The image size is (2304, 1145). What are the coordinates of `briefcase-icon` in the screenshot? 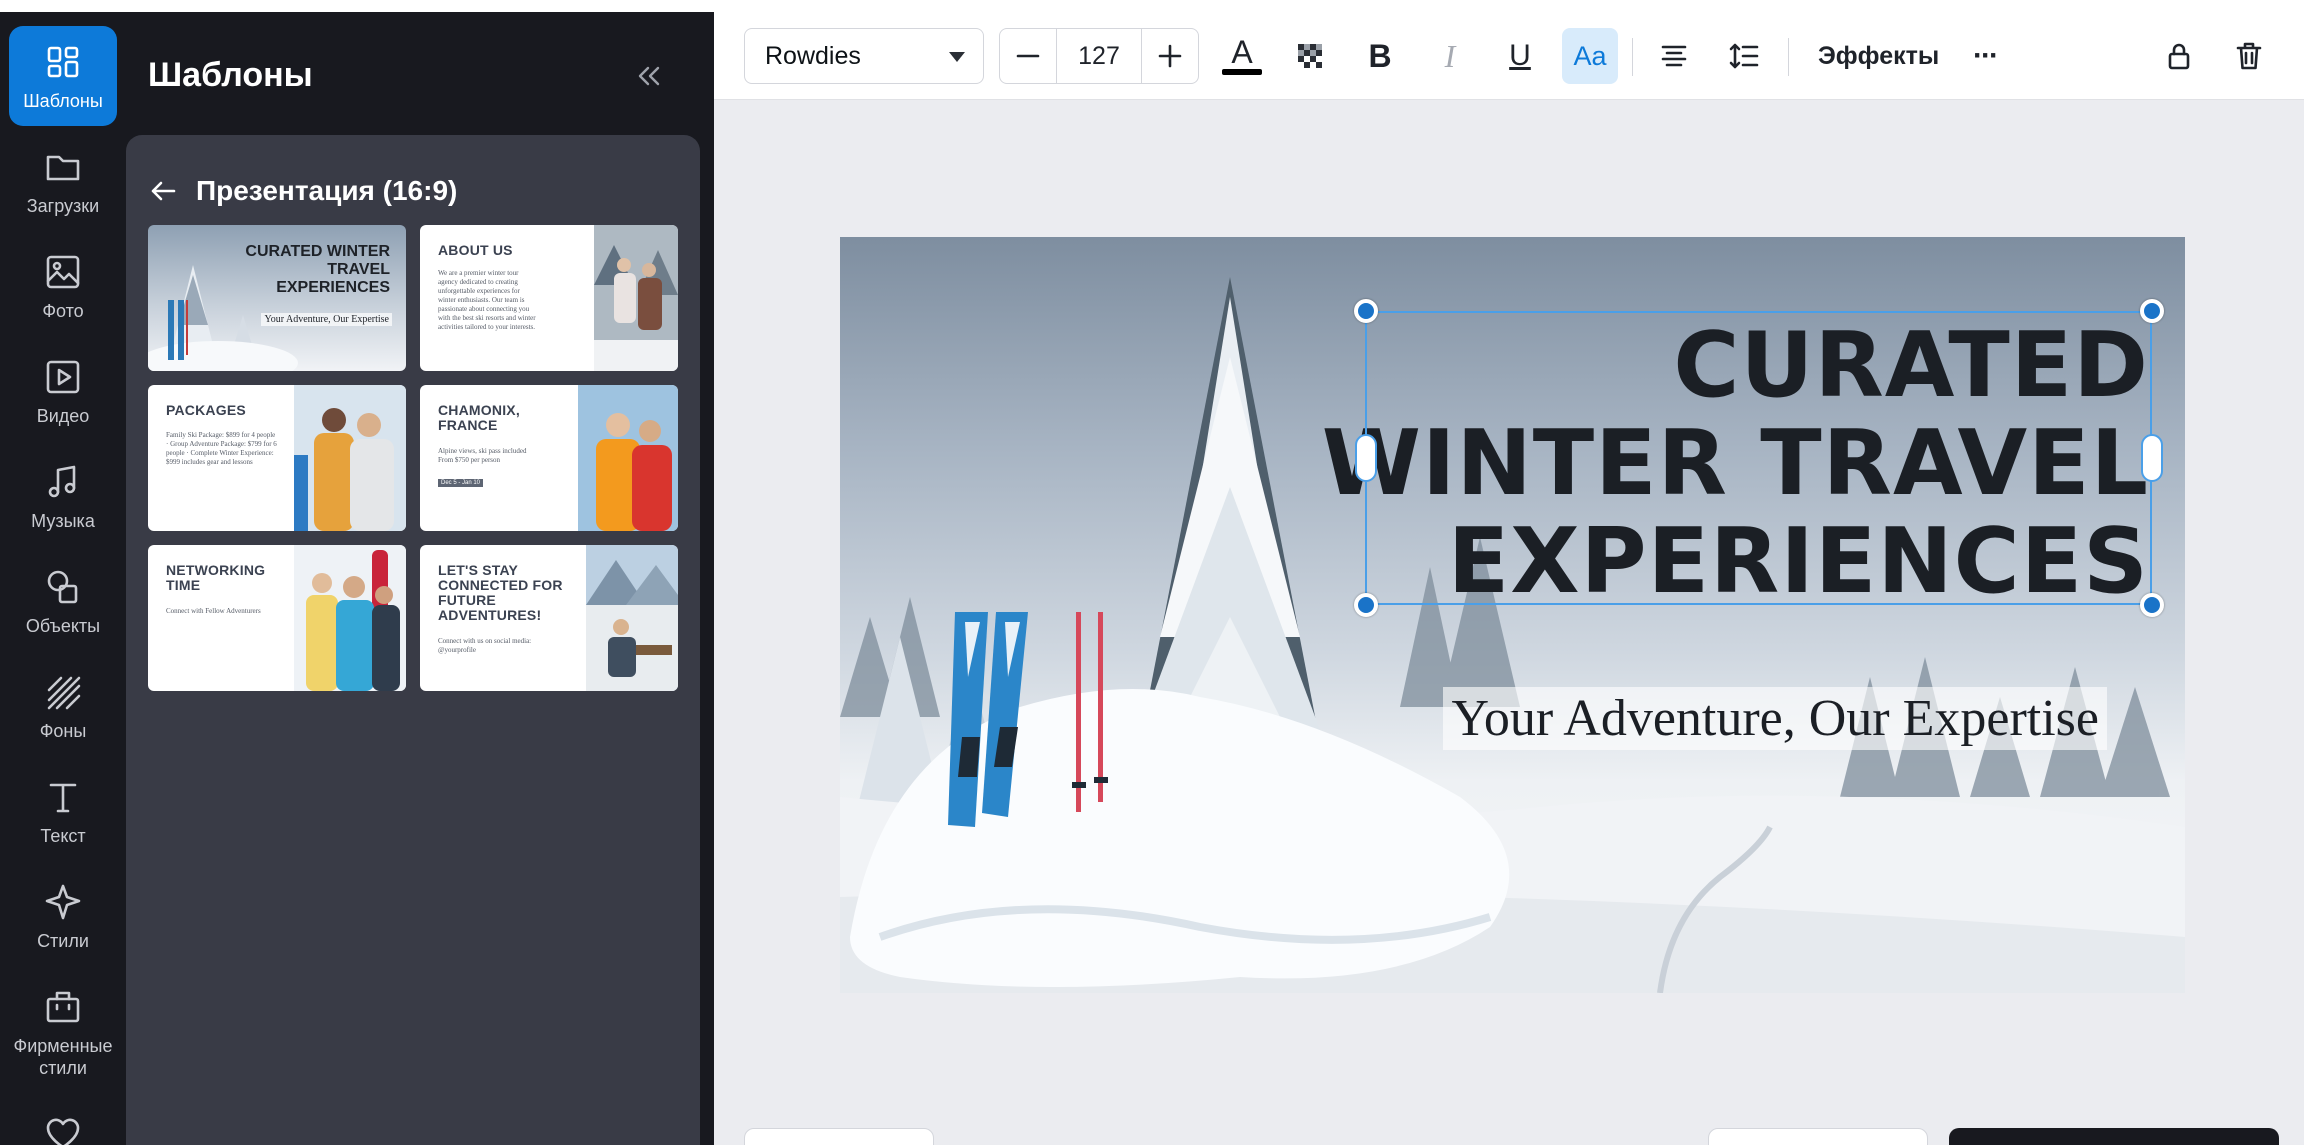 It's located at (63, 1007).